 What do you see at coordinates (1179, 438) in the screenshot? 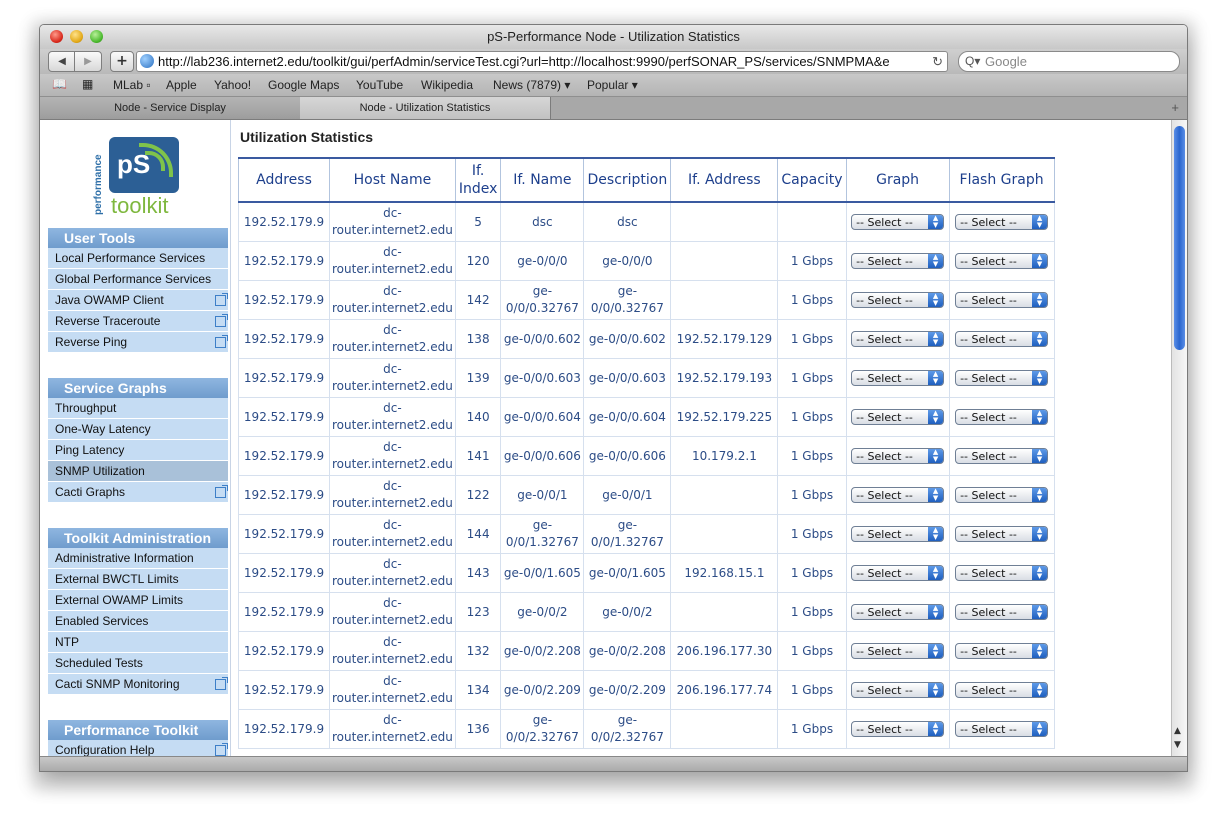
I see `vertical-scrollbar: ▲ ▼` at bounding box center [1179, 438].